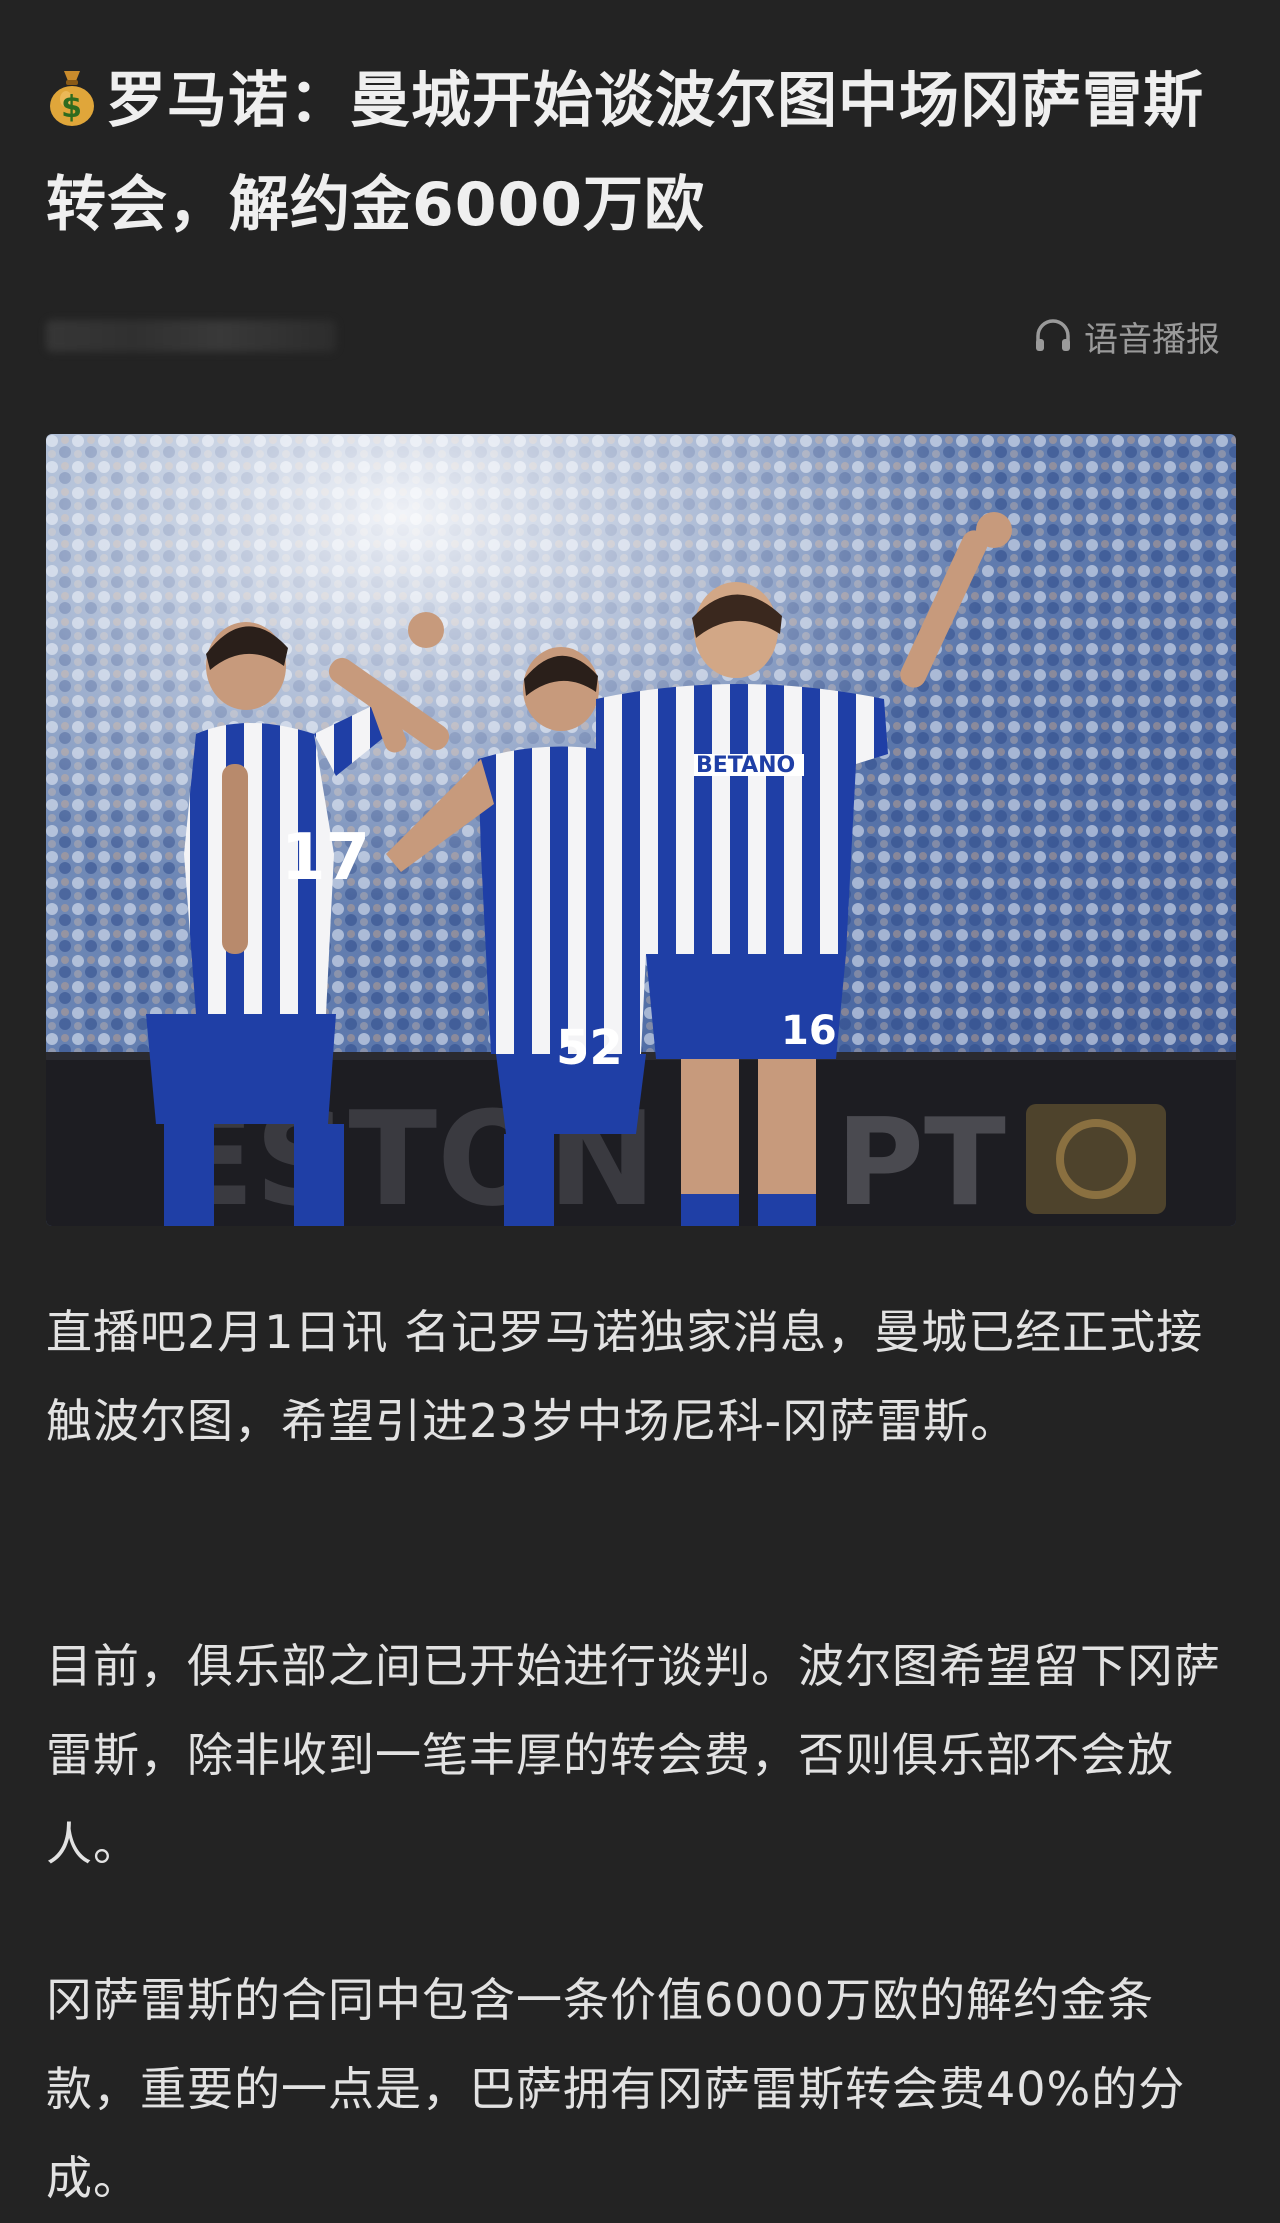 The height and width of the screenshot is (2223, 1280). I want to click on voice-broadcast-label: 语音播报, so click(1152, 339).